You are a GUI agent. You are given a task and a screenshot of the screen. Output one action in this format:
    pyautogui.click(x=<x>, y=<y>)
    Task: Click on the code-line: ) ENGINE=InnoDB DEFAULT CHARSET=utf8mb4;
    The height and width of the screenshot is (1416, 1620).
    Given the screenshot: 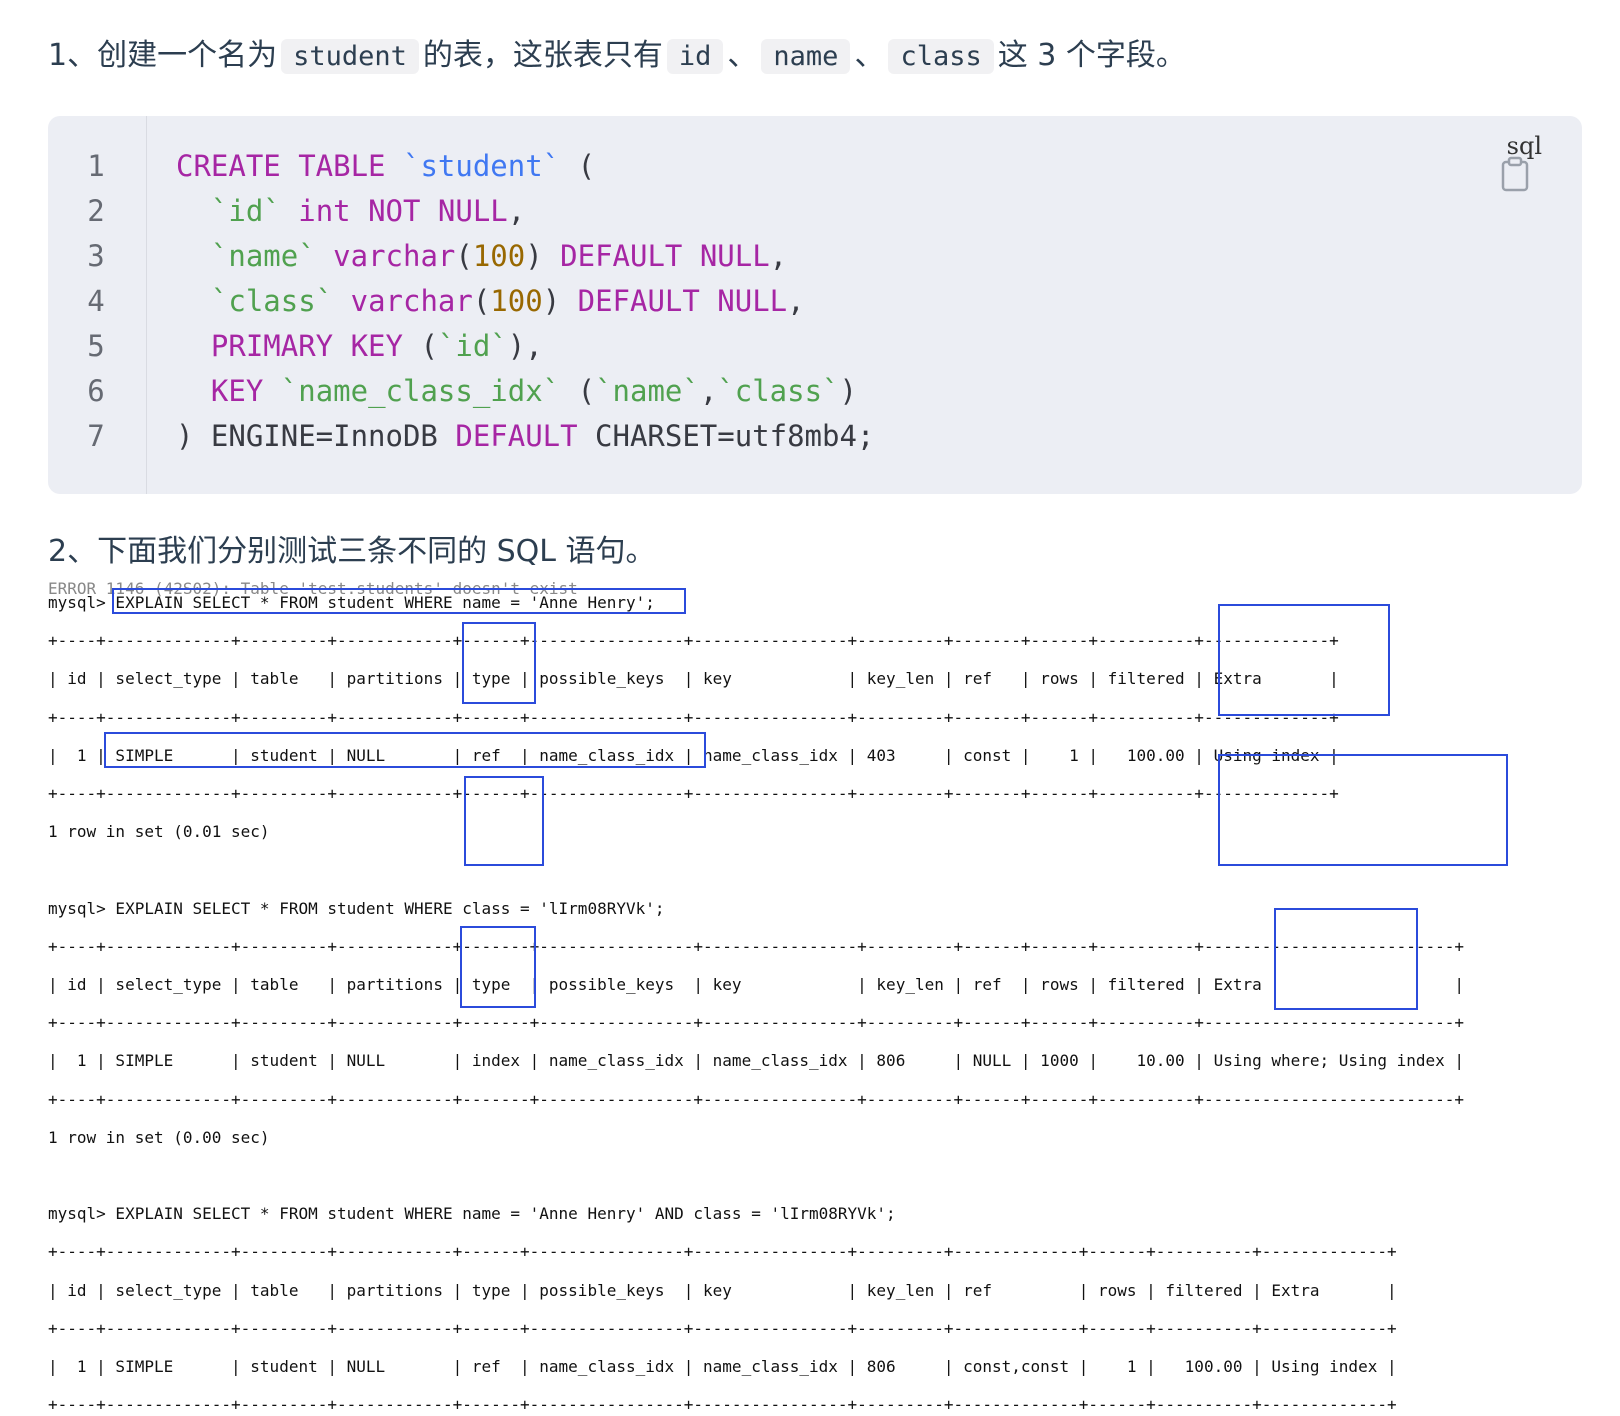 What is the action you would take?
    pyautogui.click(x=525, y=436)
    